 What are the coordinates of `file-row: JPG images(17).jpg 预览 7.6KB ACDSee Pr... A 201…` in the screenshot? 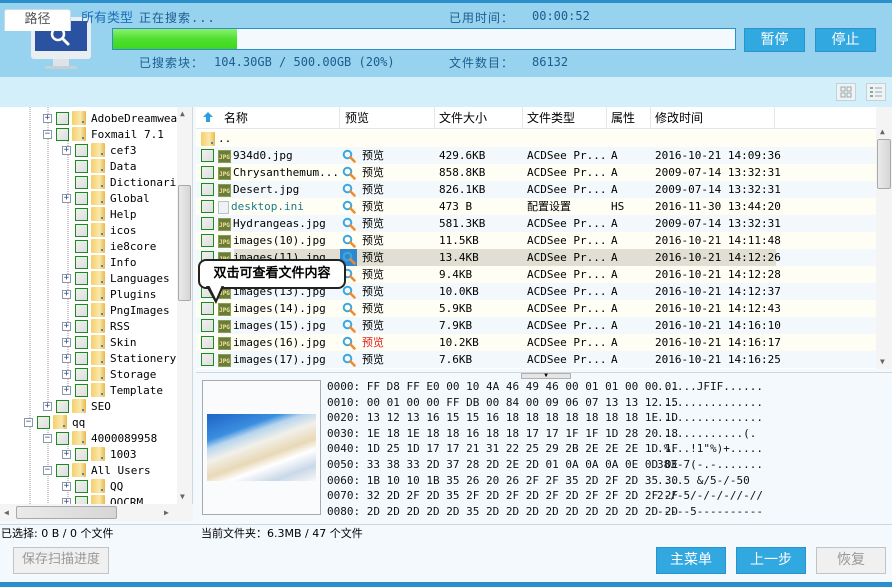 It's located at (536, 359).